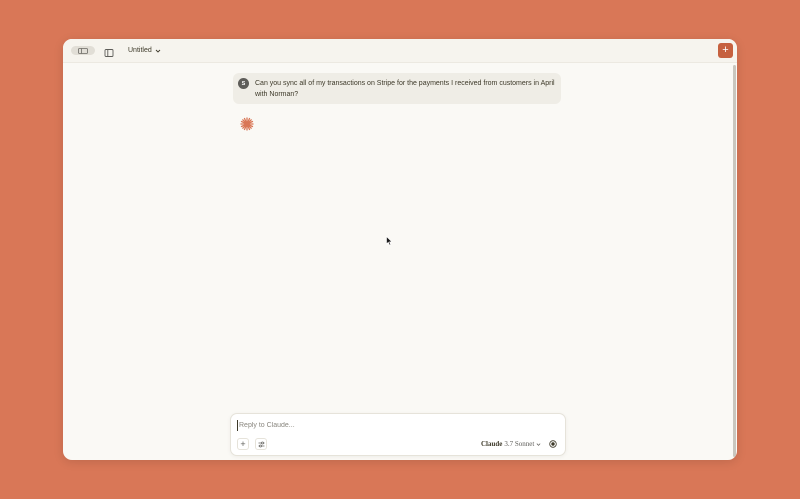 The image size is (800, 499). Describe the element at coordinates (83, 50) in the screenshot. I see `sidebar-toggle-icon` at that location.